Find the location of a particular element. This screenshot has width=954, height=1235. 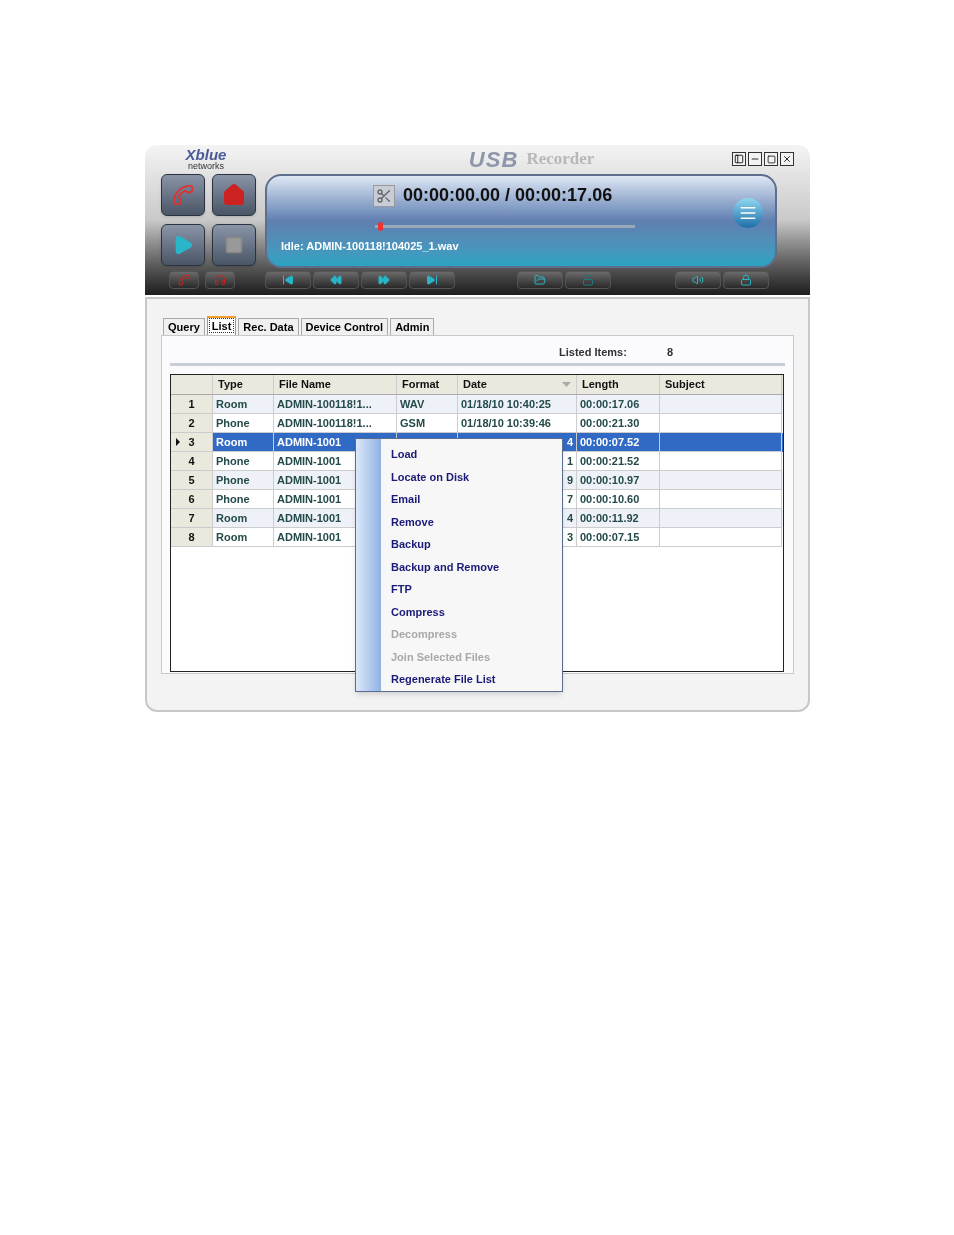

window-title: Recorder is located at coordinates (560, 159).